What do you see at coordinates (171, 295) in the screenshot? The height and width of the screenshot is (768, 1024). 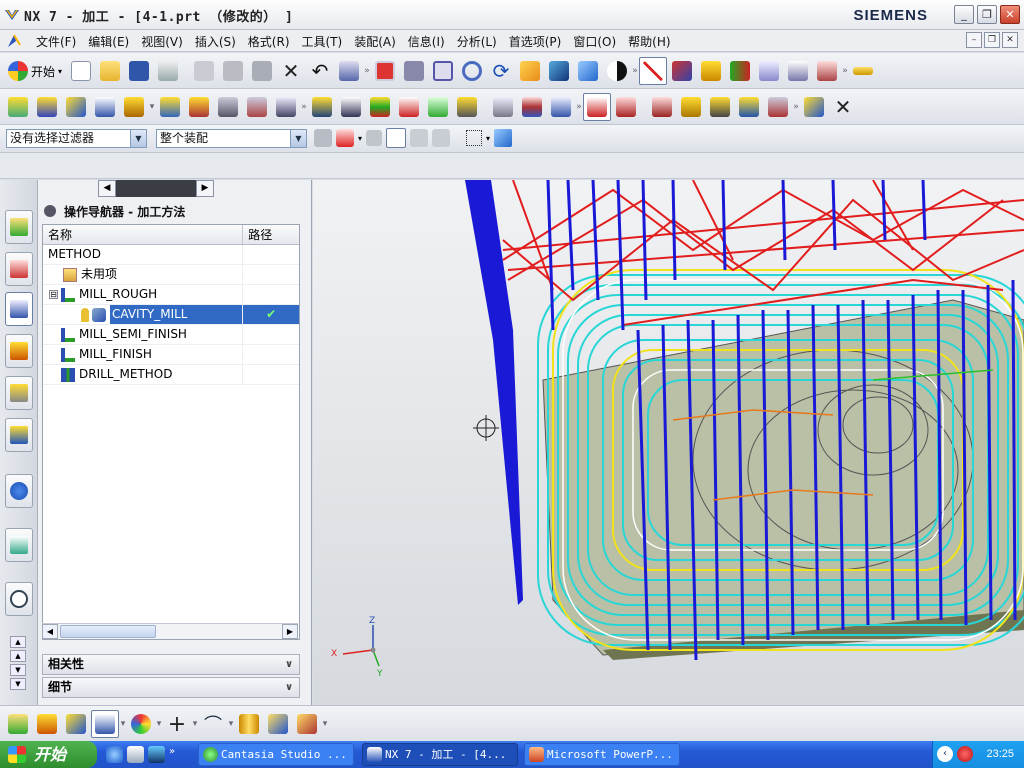 I see `tree-row-mill-rough: ⊟ MILL_ROUGH` at bounding box center [171, 295].